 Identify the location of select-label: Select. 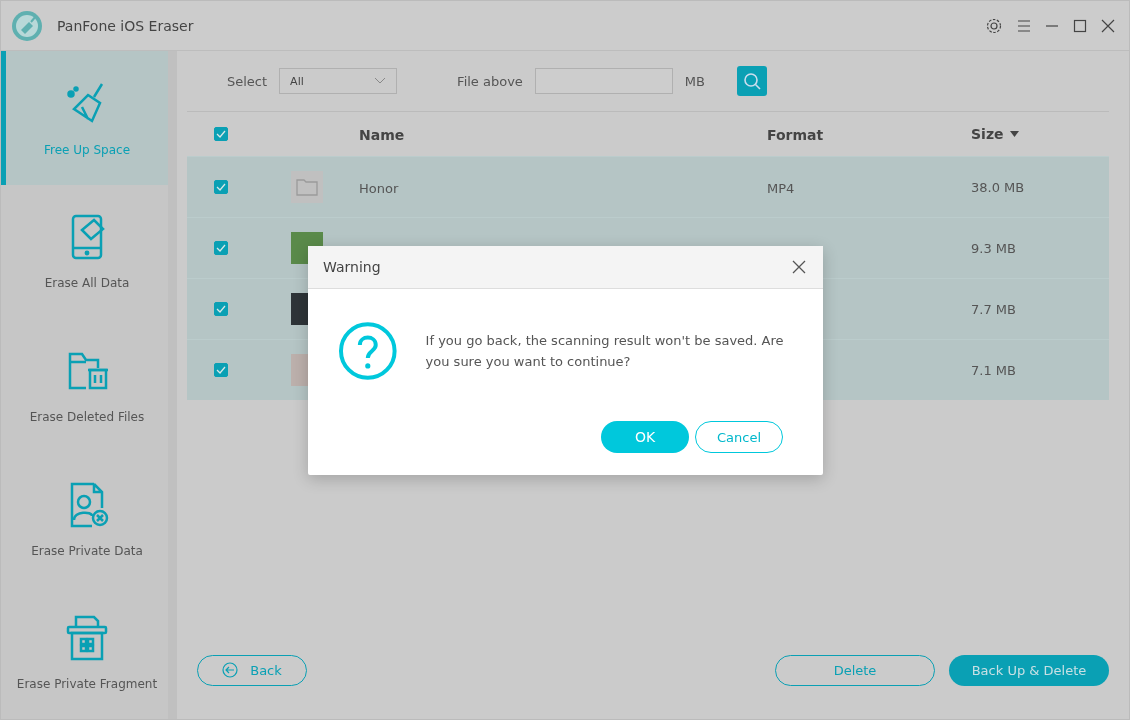
(247, 81).